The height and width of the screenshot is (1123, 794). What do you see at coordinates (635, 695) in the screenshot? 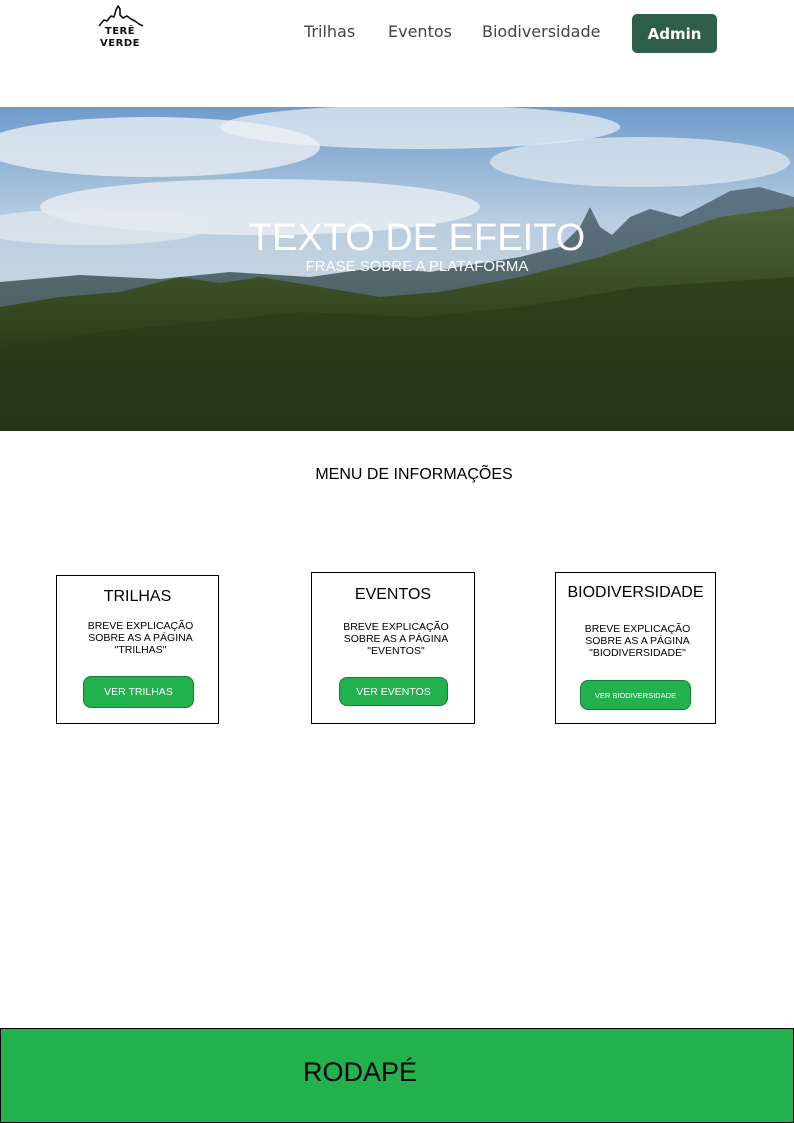
I see `ver-biodiversidade-button: VER BIODIVERSIDADE` at bounding box center [635, 695].